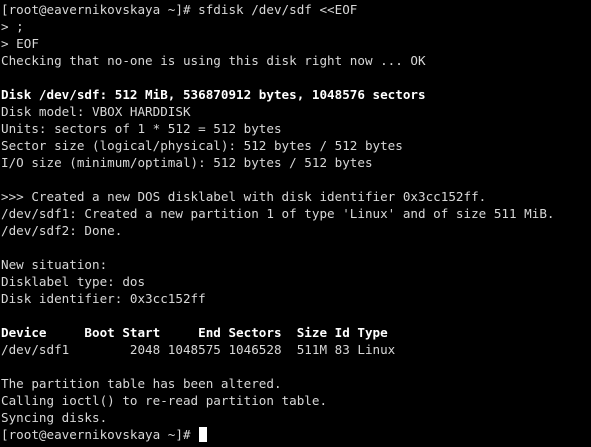 This screenshot has width=591, height=447. What do you see at coordinates (54, 264) in the screenshot?
I see `output-line: New situation:` at bounding box center [54, 264].